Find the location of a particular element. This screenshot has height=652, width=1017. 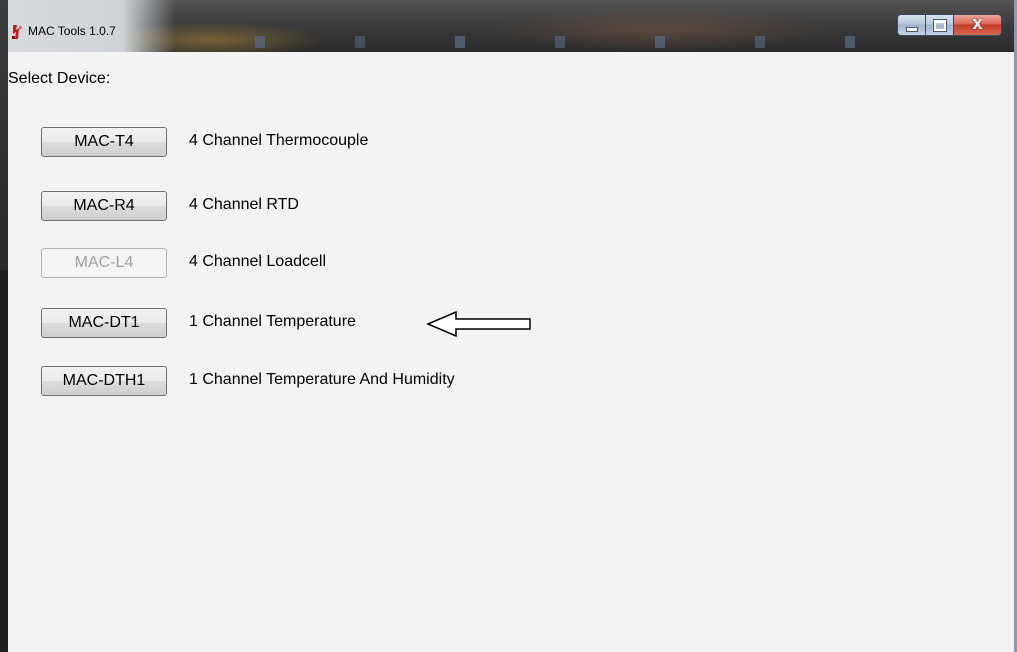

select-device-label: Select Device: is located at coordinates (59, 78).